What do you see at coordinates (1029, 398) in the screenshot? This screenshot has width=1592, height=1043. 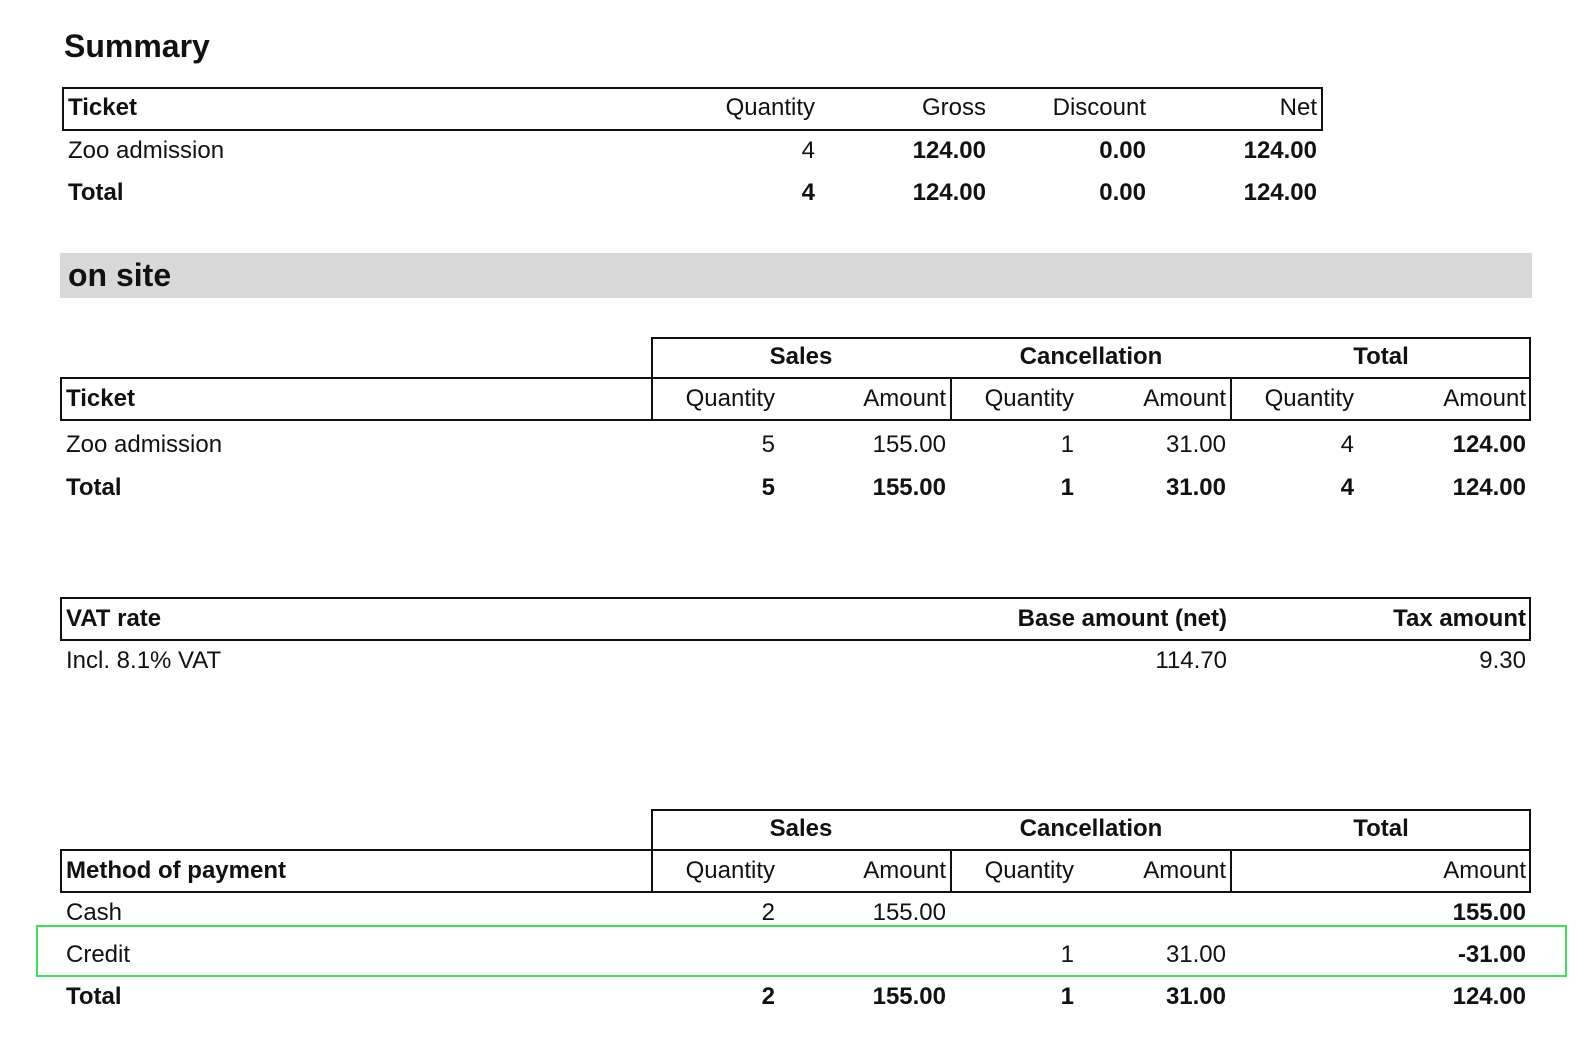 I see `tickets-header-cancel-qty: Quantity` at bounding box center [1029, 398].